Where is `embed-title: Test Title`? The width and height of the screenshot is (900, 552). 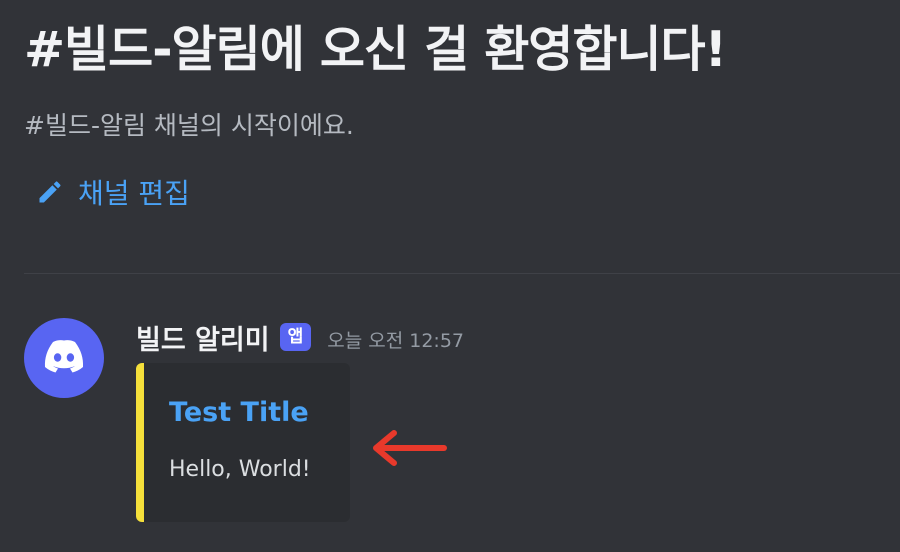
embed-title: Test Title is located at coordinates (239, 412).